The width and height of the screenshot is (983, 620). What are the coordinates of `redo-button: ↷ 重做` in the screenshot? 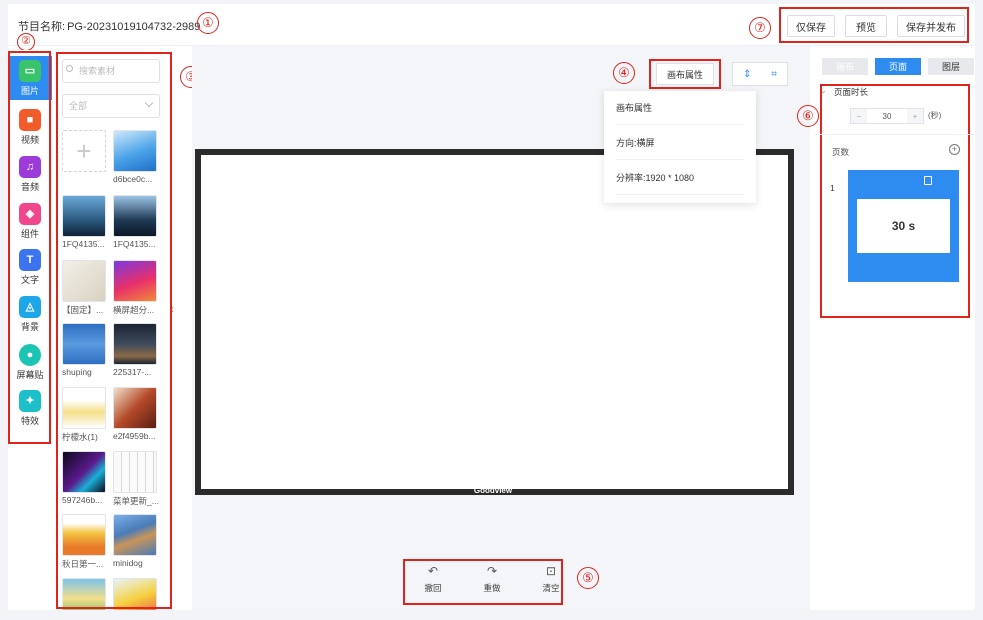 It's located at (492, 584).